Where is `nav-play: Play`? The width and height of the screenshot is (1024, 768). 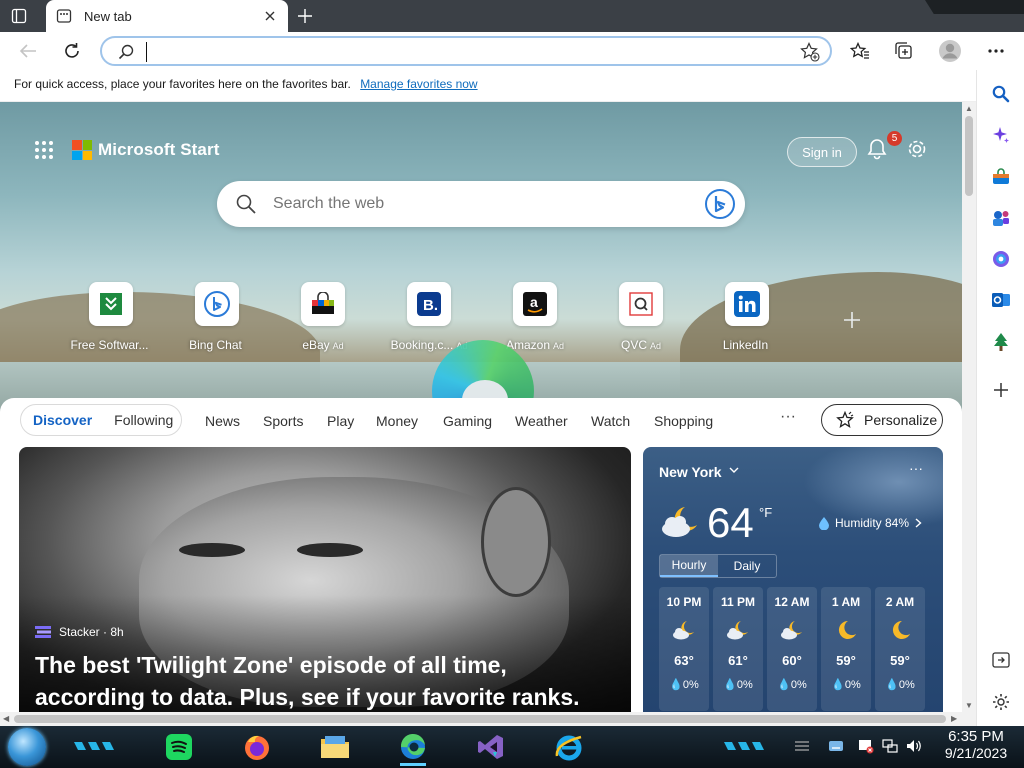 nav-play: Play is located at coordinates (340, 421).